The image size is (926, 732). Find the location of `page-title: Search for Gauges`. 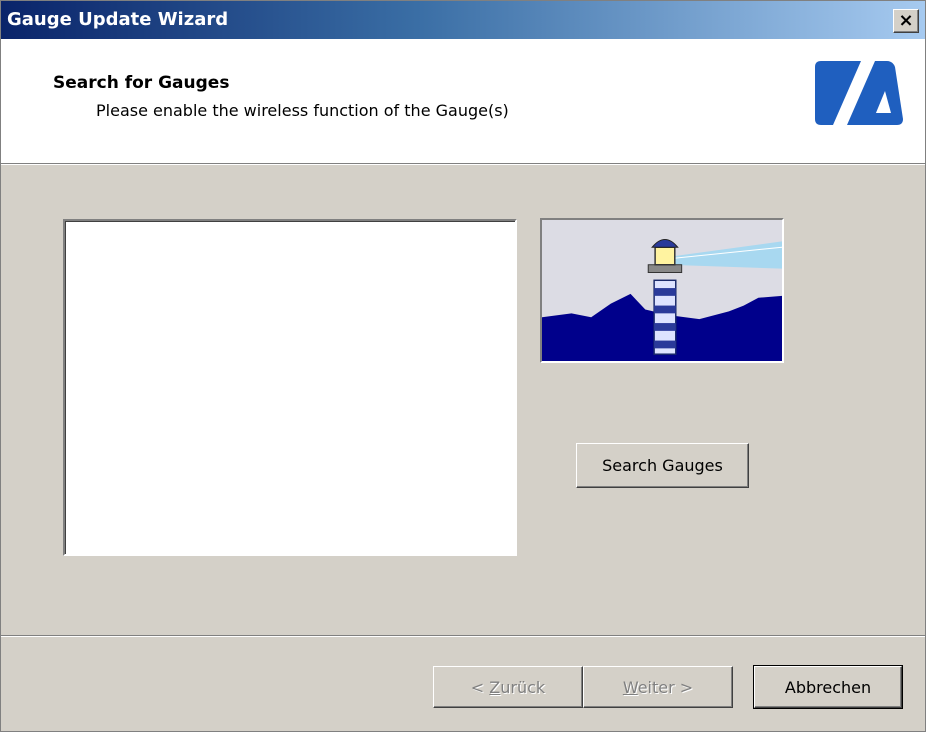

page-title: Search for Gauges is located at coordinates (141, 83).